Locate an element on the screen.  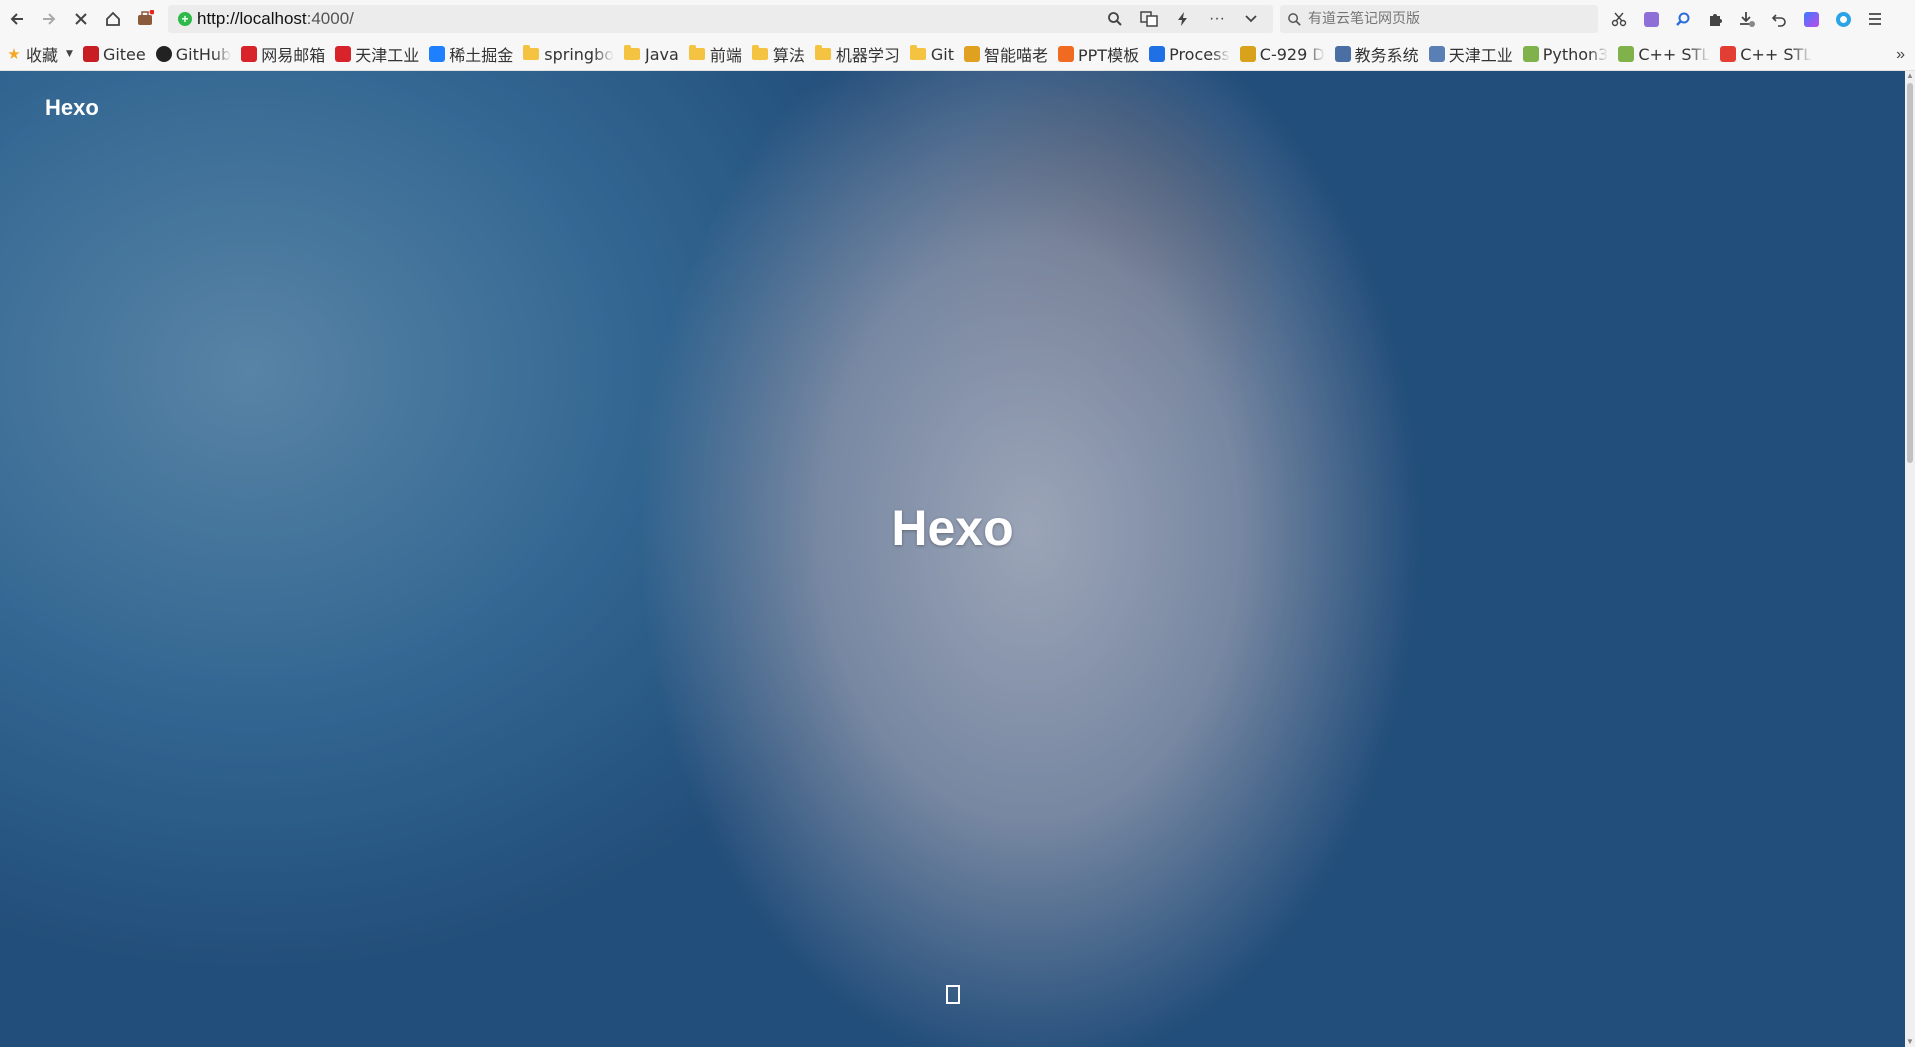
github-icon is located at coordinates (163, 54).